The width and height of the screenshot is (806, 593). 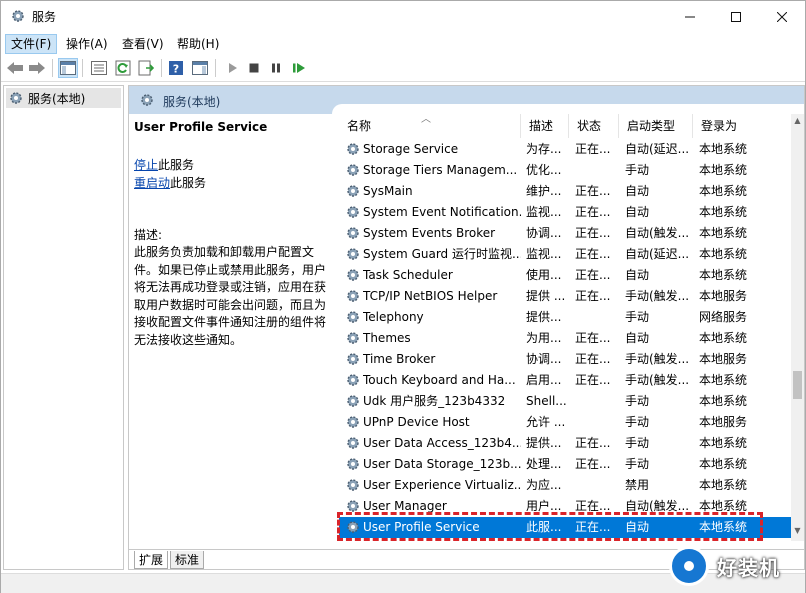 What do you see at coordinates (387, 338) in the screenshot?
I see `cell-name: Themes` at bounding box center [387, 338].